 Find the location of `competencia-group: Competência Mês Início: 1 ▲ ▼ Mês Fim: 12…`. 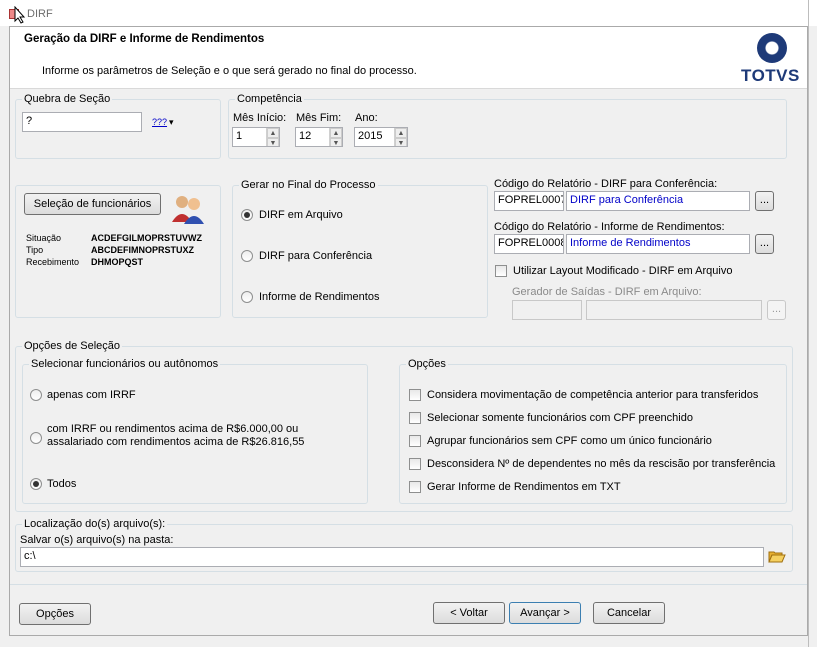

competencia-group: Competência Mês Início: 1 ▲ ▼ Mês Fim: 12… is located at coordinates (507, 126).